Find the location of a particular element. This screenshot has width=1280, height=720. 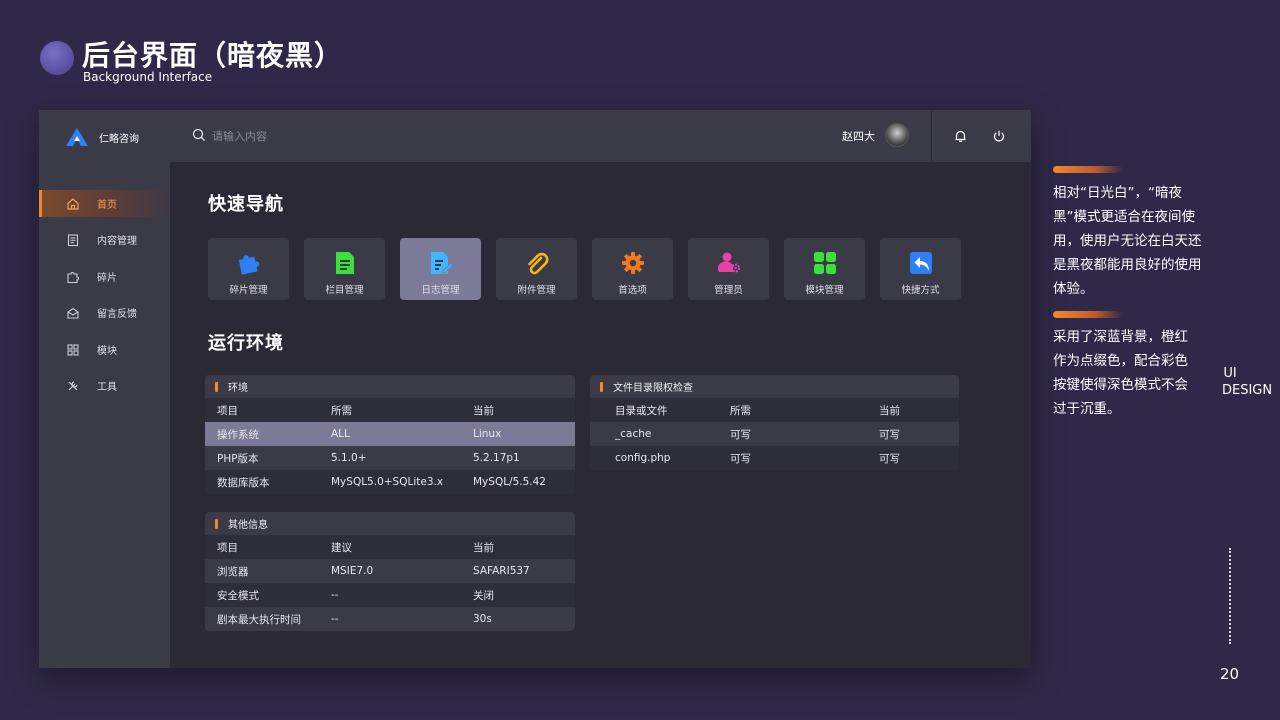

search-box is located at coordinates (302, 136).